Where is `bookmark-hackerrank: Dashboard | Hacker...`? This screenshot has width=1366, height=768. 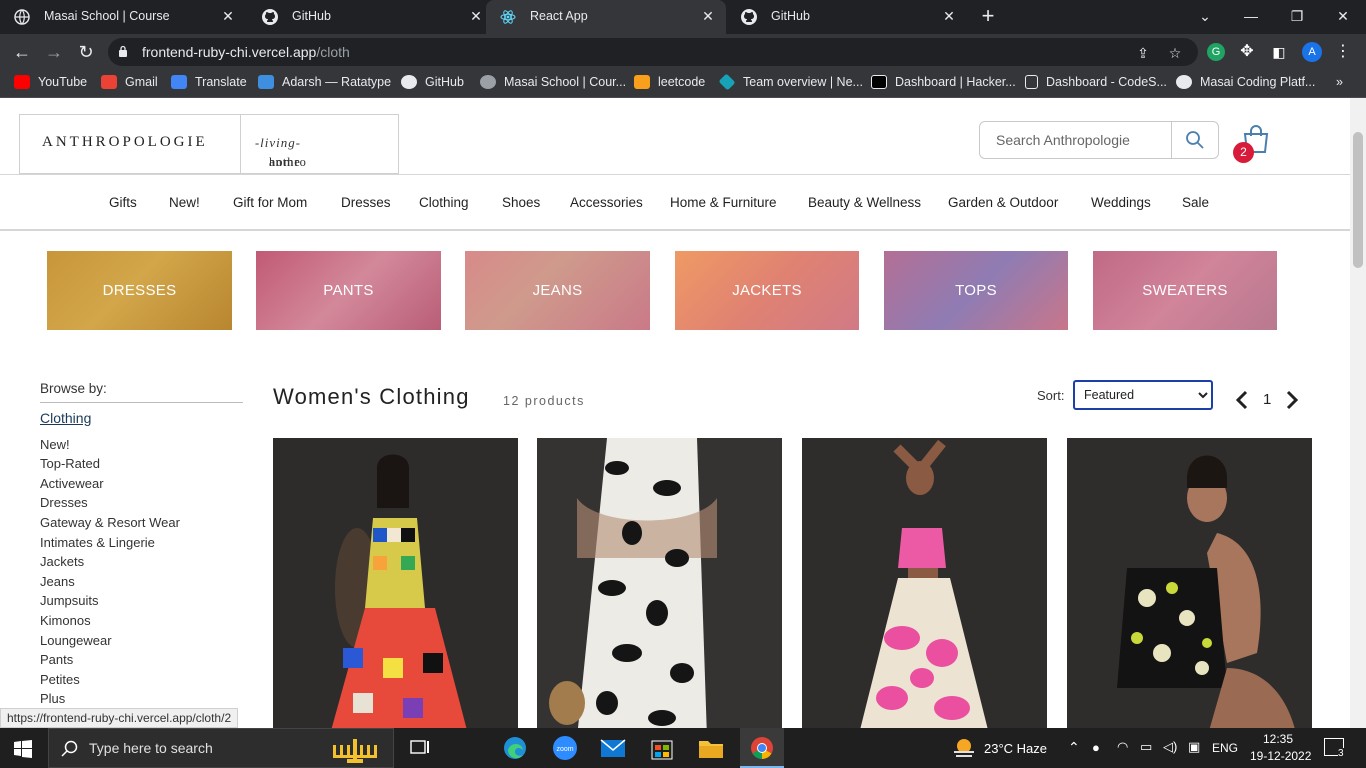 bookmark-hackerrank: Dashboard | Hacker... is located at coordinates (943, 84).